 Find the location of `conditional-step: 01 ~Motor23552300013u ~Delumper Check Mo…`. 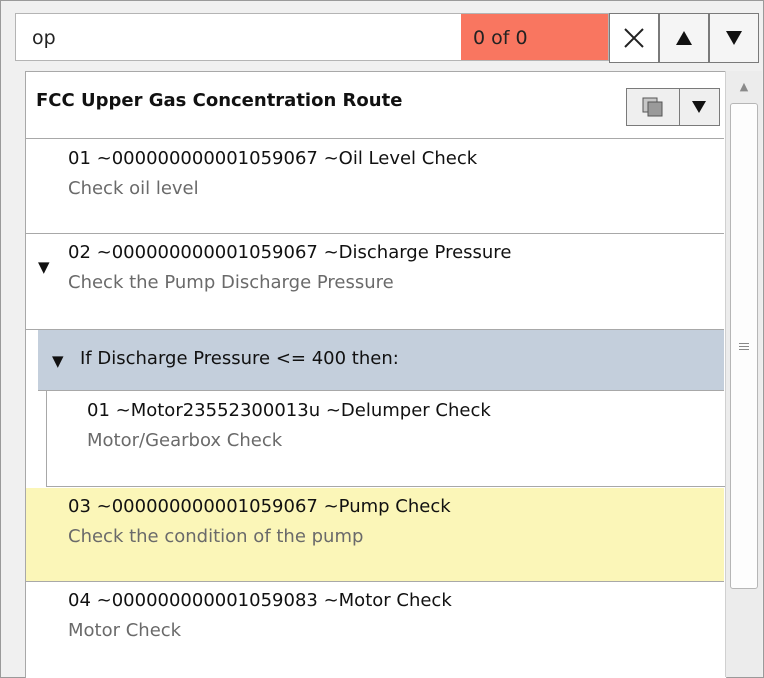

conditional-step: 01 ~Motor23552300013u ~Delumper Check Mo… is located at coordinates (386, 438).